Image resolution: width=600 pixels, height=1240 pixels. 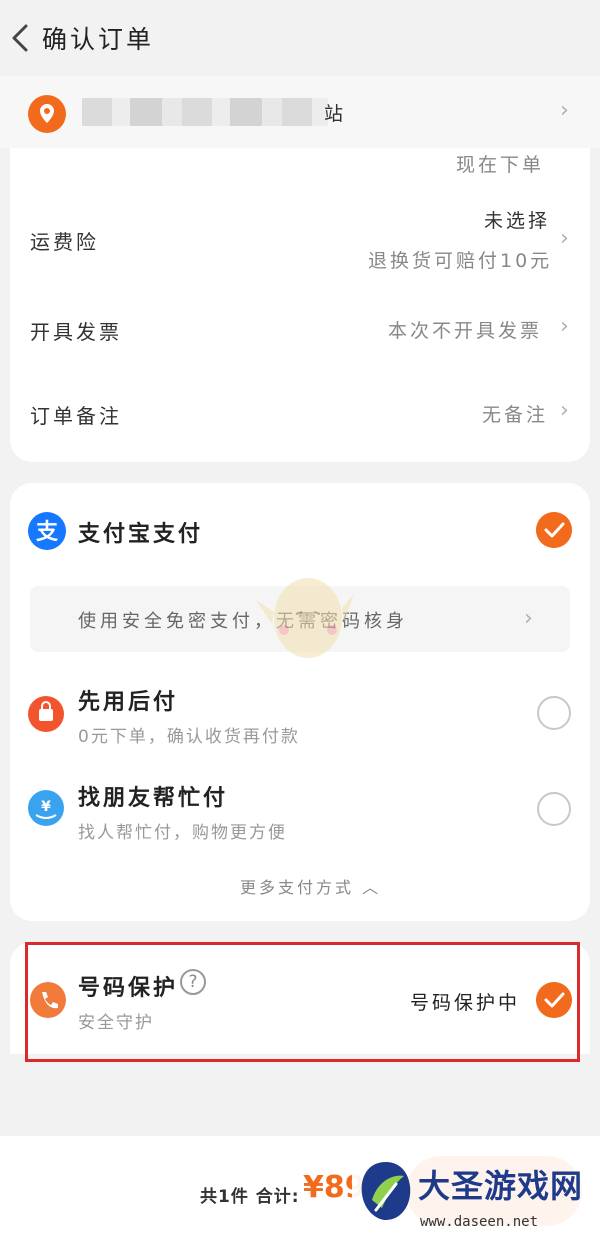 What do you see at coordinates (46, 714) in the screenshot?
I see `pay-later-icon` at bounding box center [46, 714].